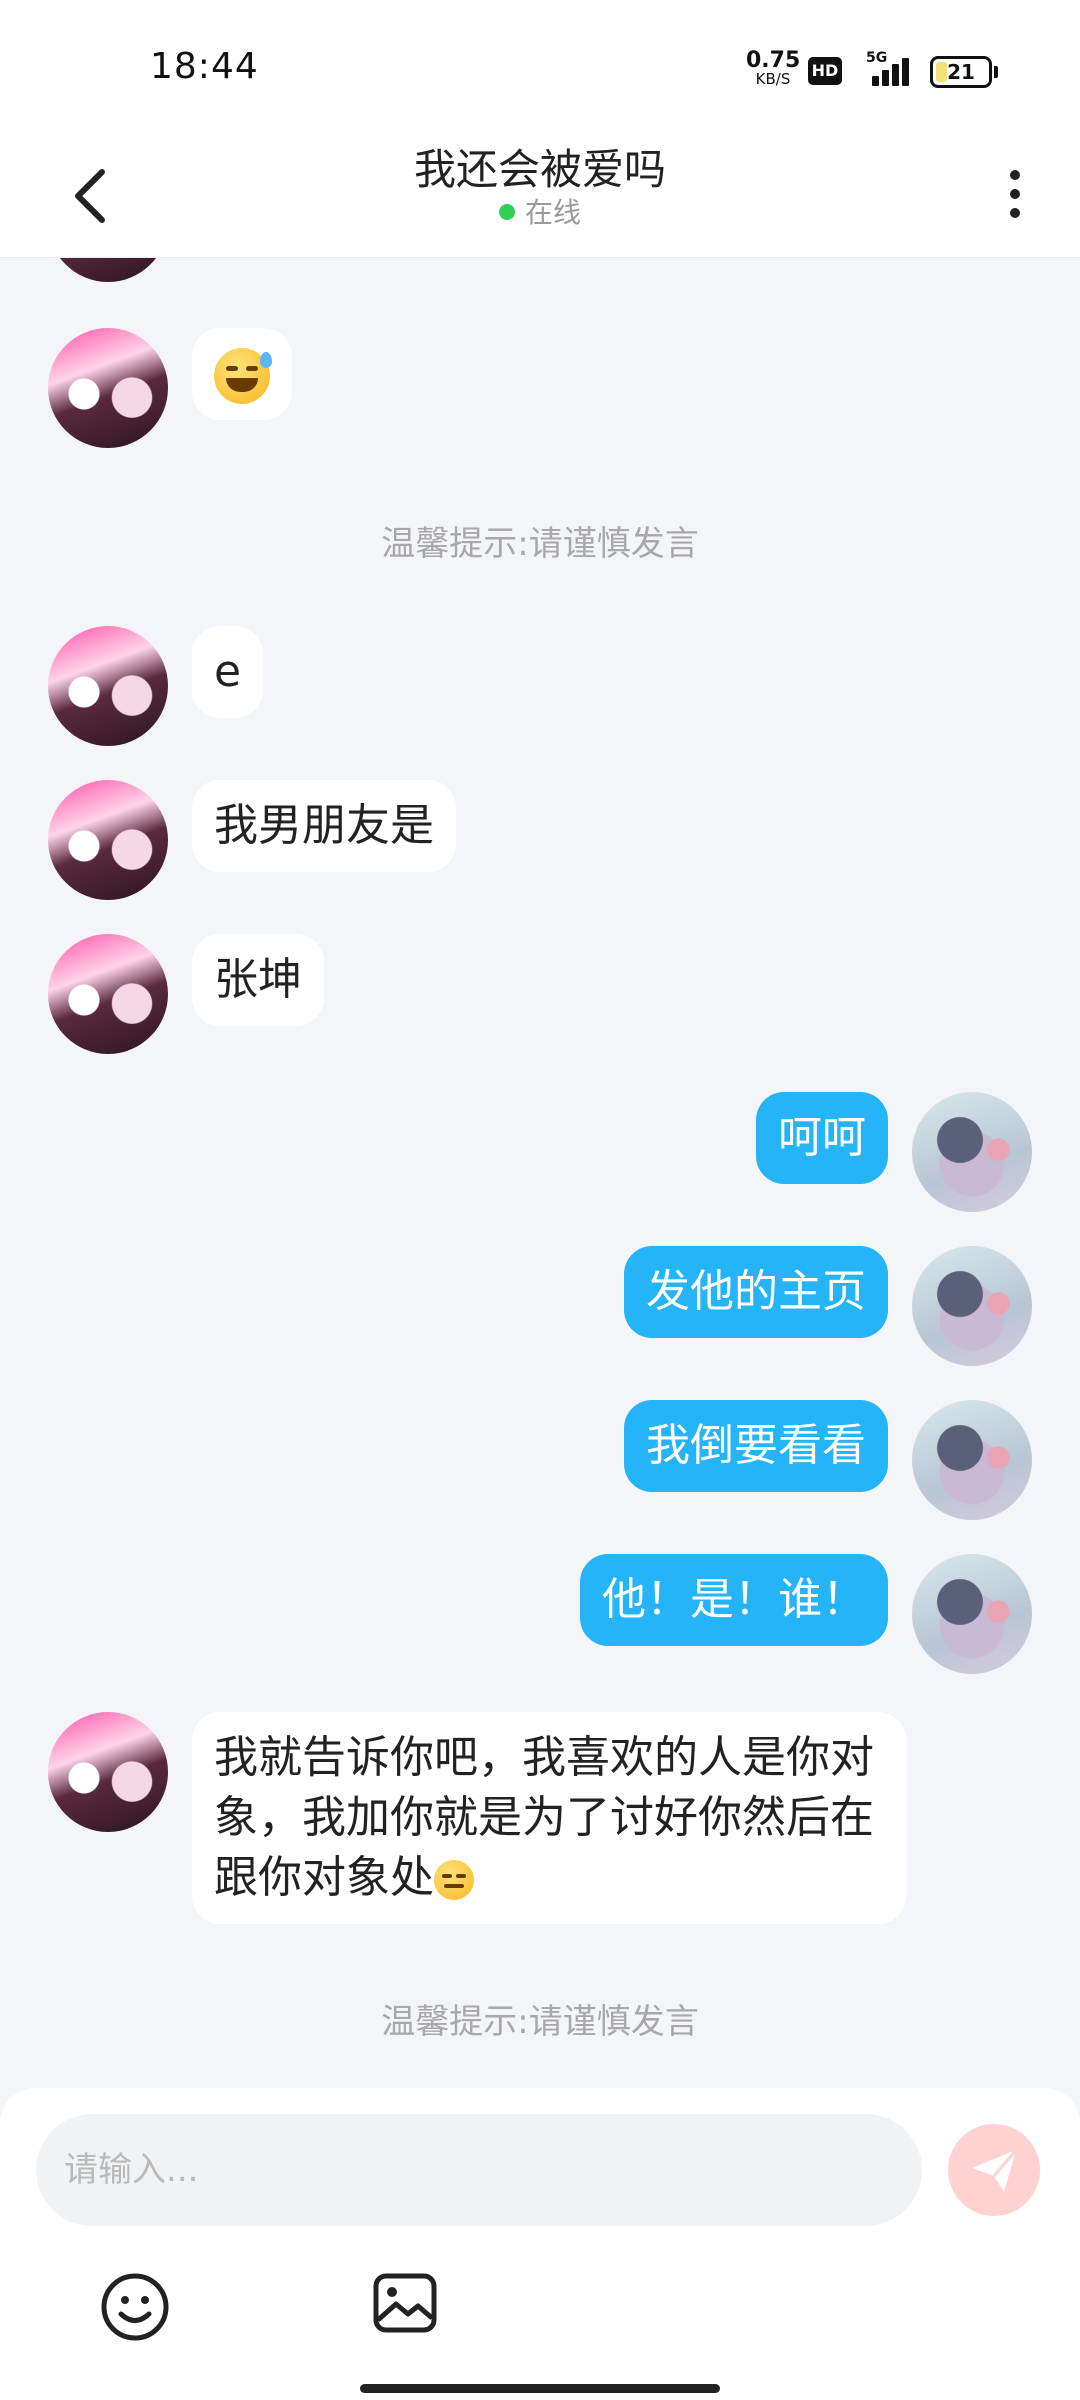 This screenshot has height=2400, width=1080. Describe the element at coordinates (891, 70) in the screenshot. I see `signal-icon: 5G` at that location.